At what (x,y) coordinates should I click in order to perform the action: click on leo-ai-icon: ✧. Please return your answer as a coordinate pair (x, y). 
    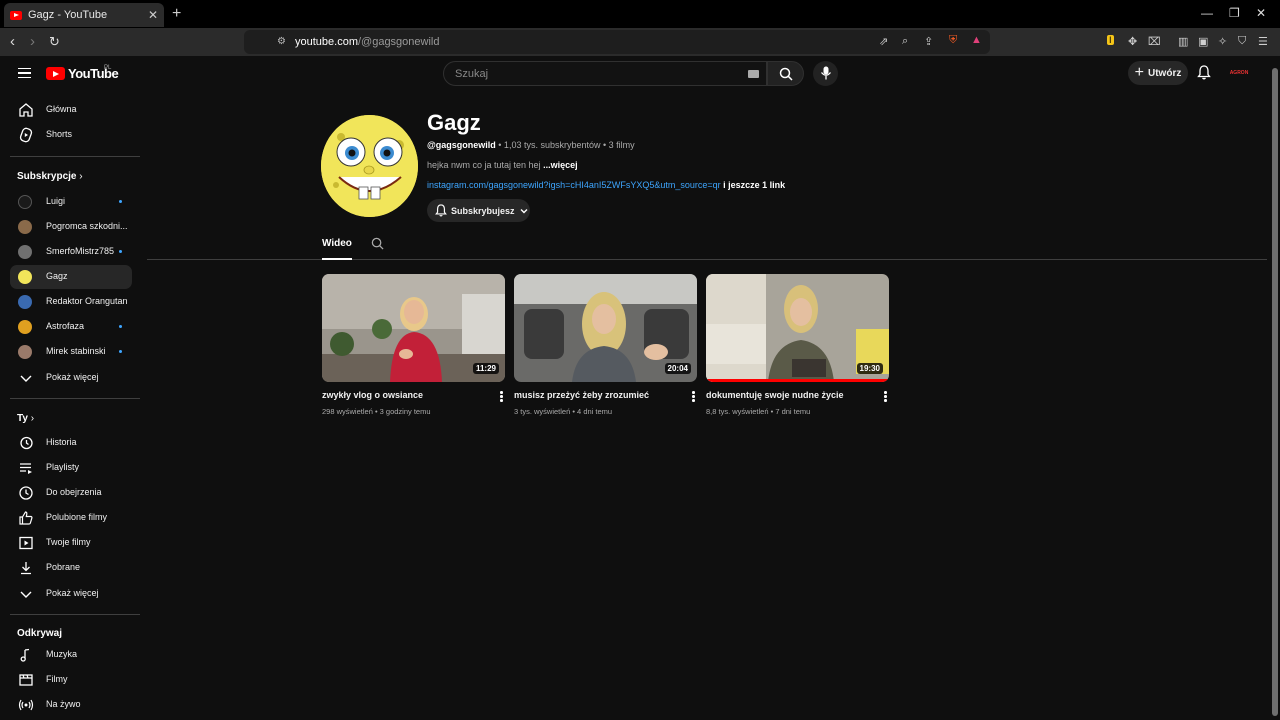
    Looking at the image, I should click on (1222, 41).